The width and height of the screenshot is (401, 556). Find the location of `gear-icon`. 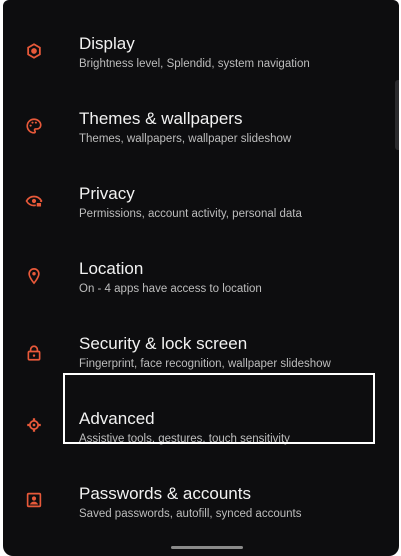

gear-icon is located at coordinates (34, 425).